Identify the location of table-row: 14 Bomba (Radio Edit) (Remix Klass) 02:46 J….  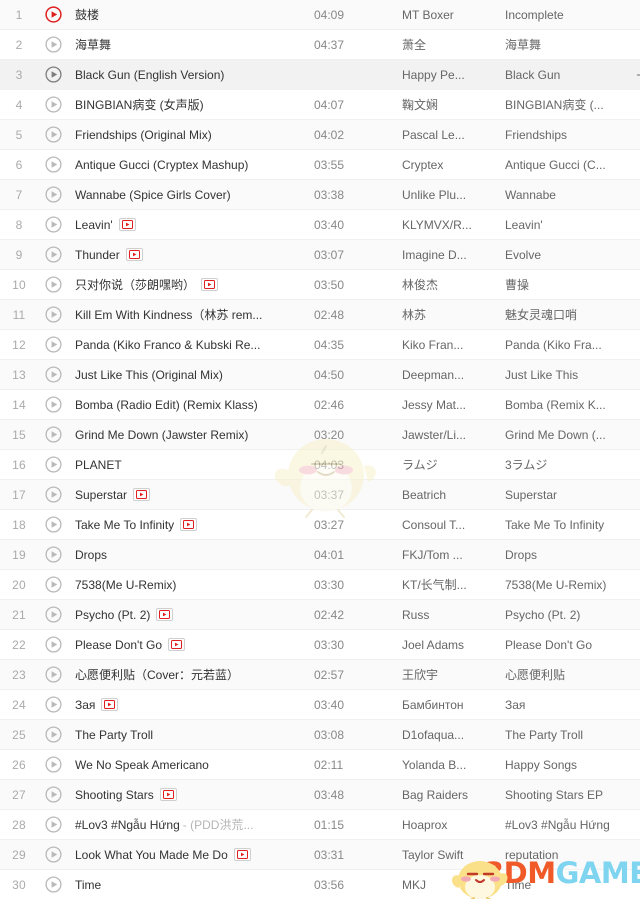
(320, 405).